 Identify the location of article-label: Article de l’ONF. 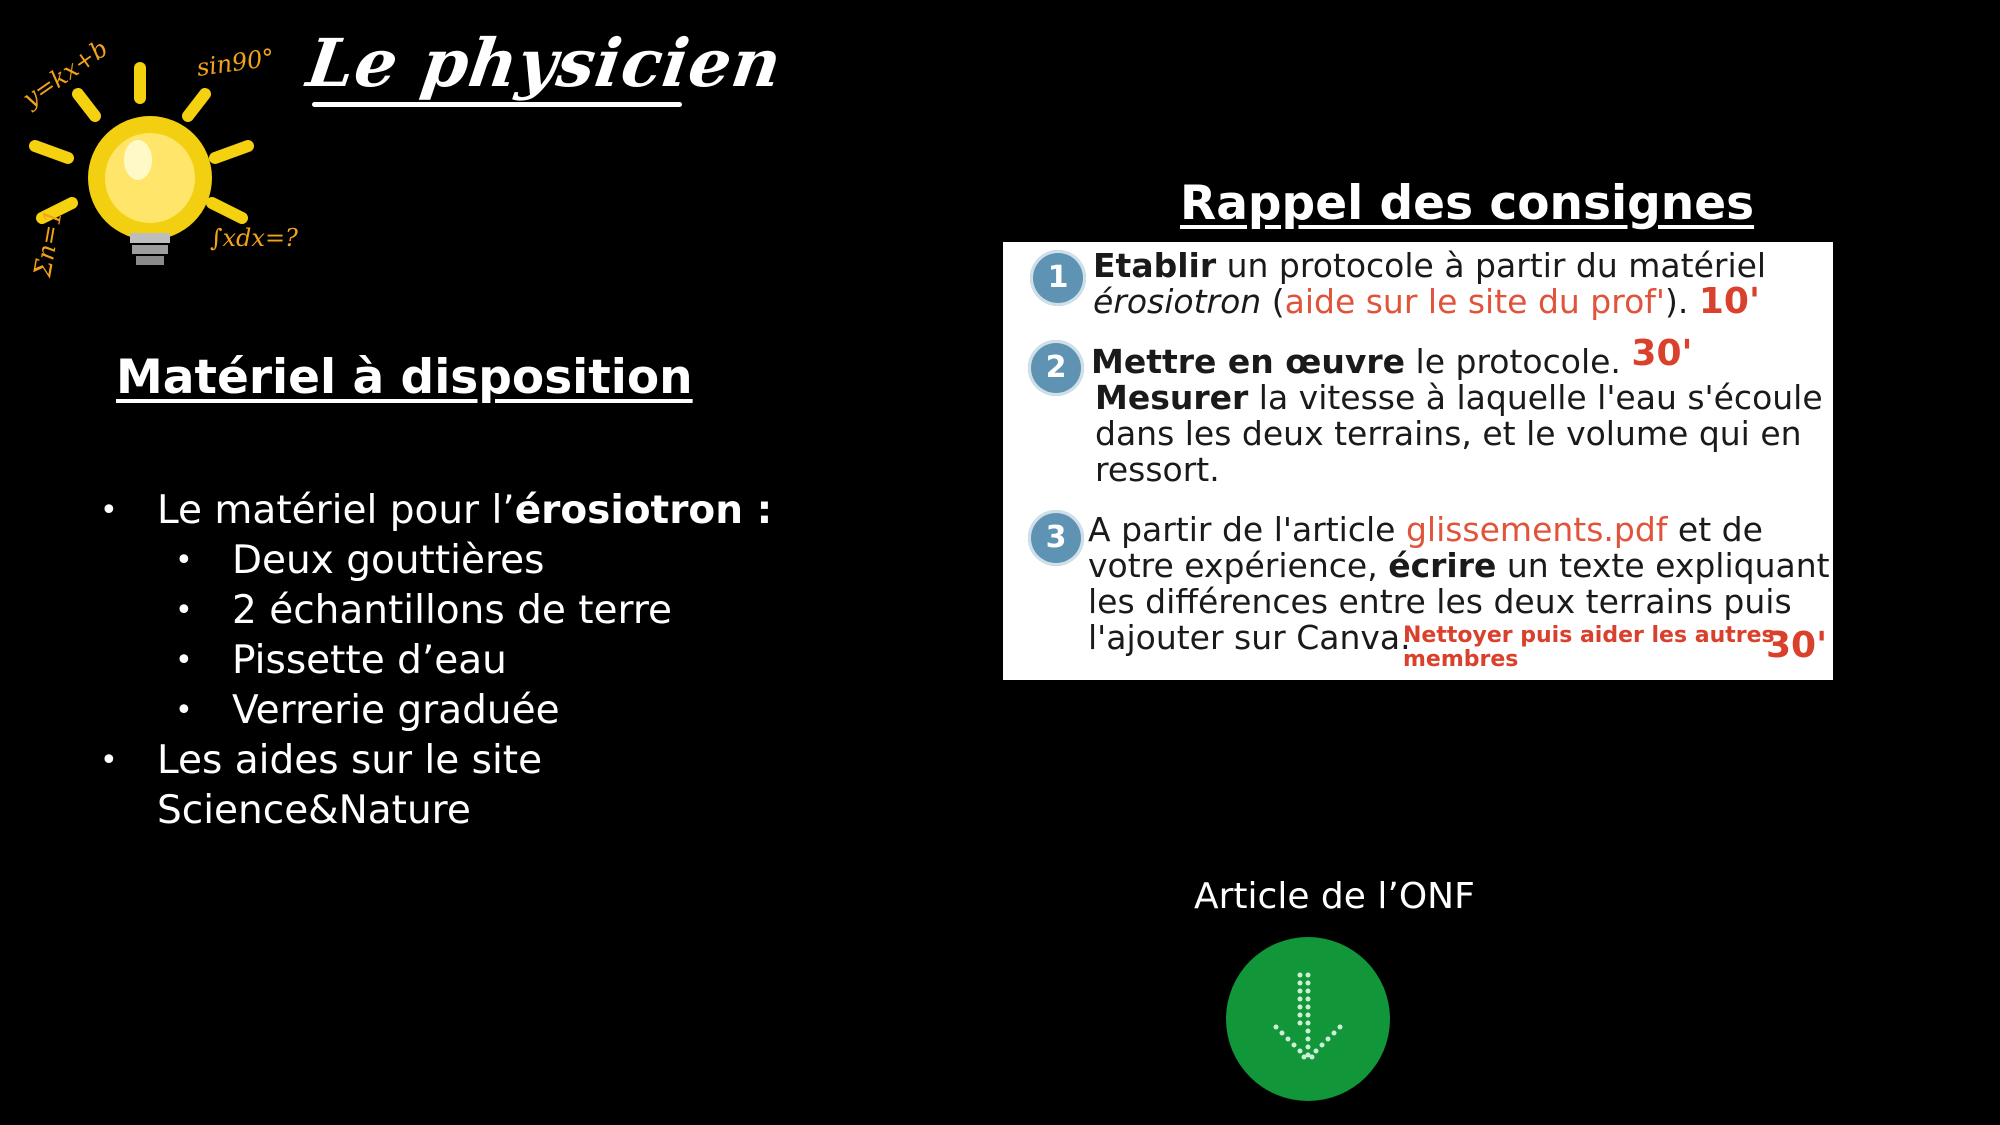
(1334, 896).